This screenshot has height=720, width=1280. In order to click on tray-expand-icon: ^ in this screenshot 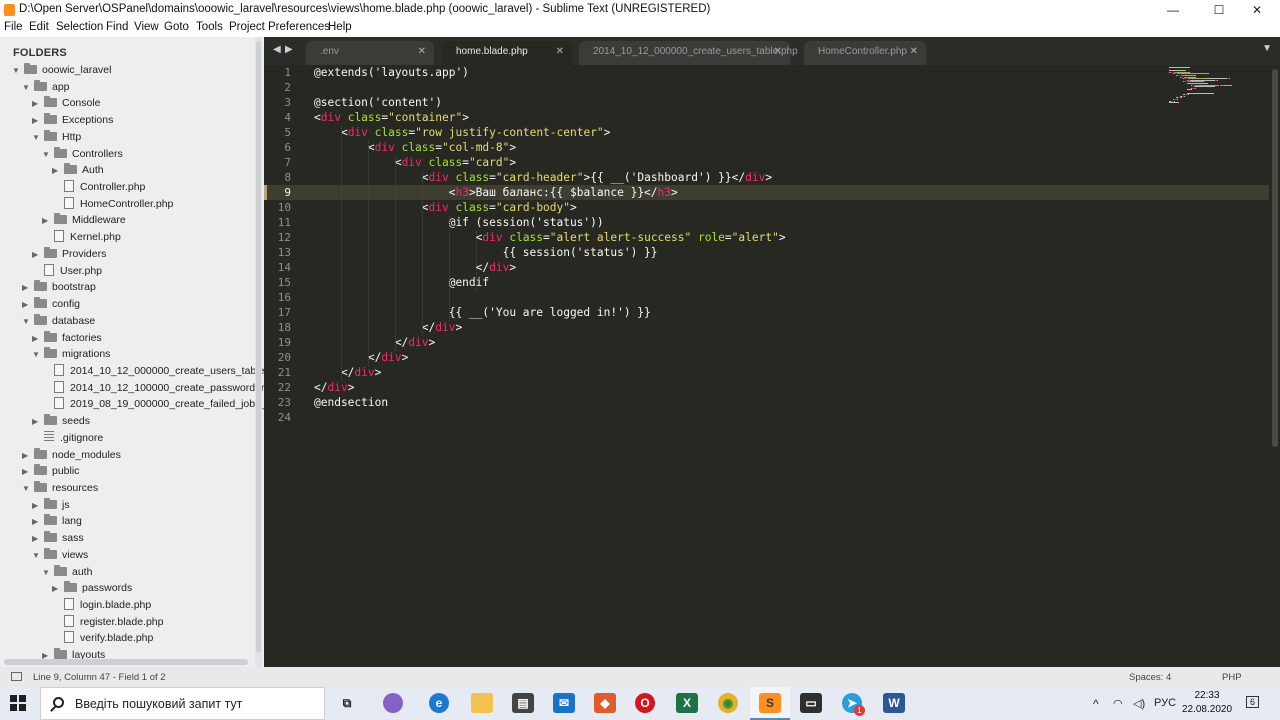, I will do `click(1096, 704)`.